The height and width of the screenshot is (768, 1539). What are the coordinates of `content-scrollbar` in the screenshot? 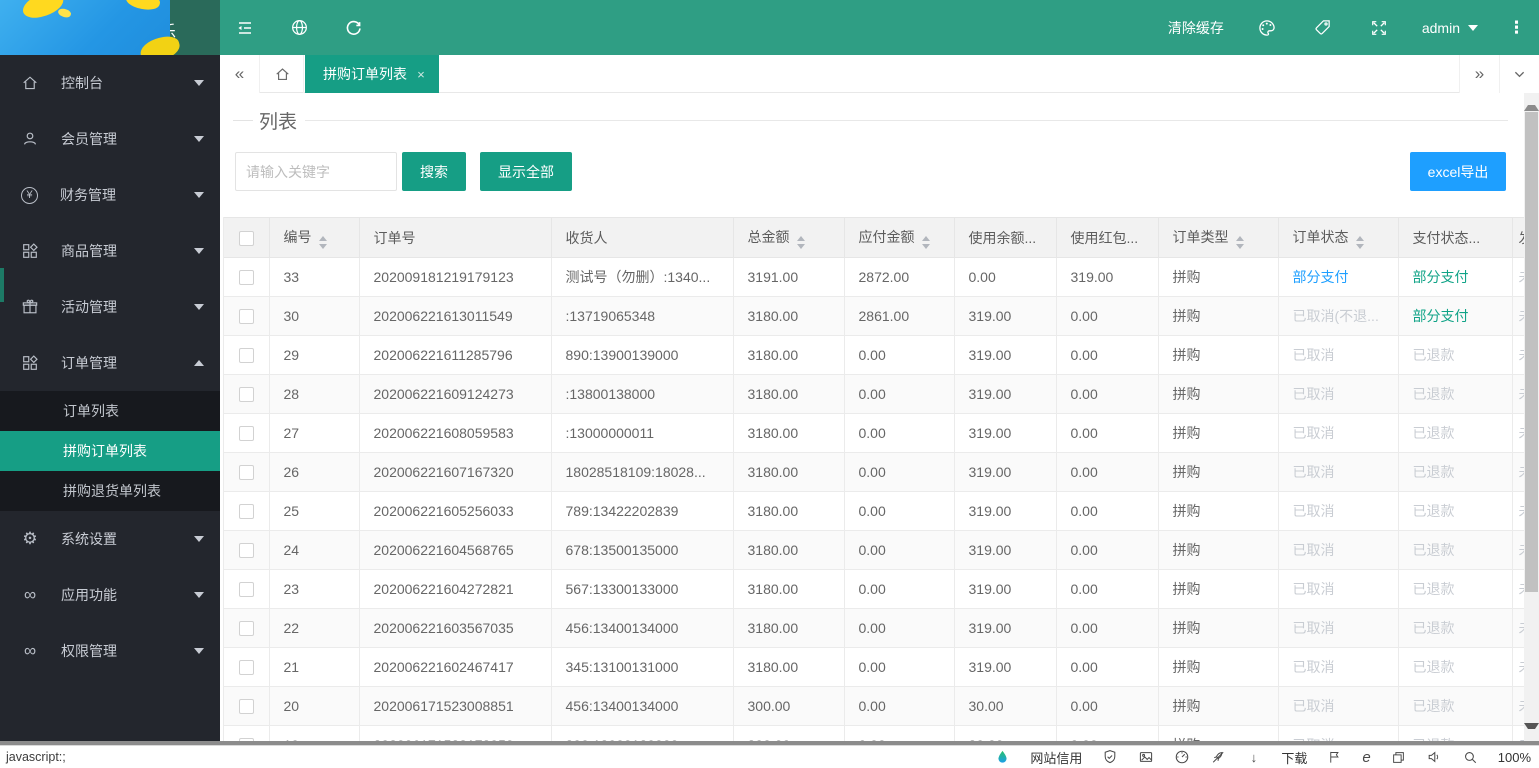 It's located at (1531, 417).